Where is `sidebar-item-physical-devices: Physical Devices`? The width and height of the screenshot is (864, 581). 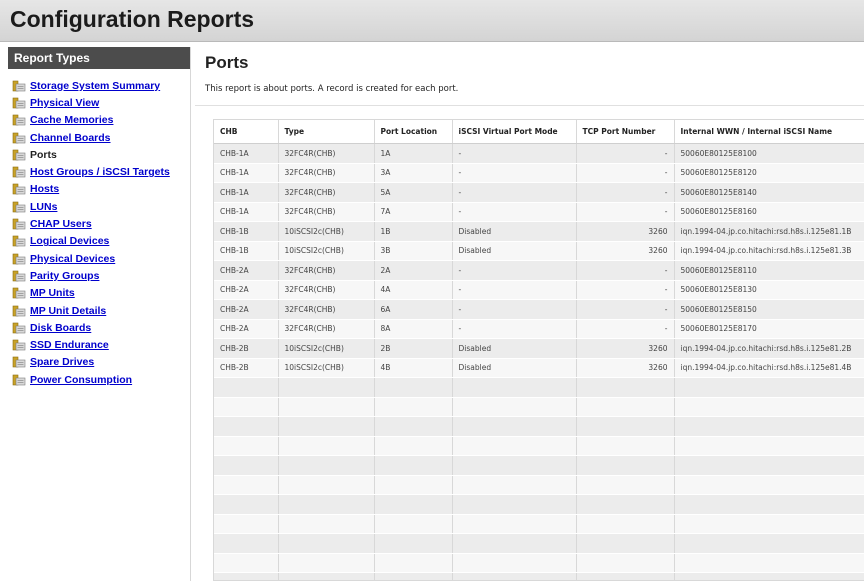 sidebar-item-physical-devices: Physical Devices is located at coordinates (99, 258).